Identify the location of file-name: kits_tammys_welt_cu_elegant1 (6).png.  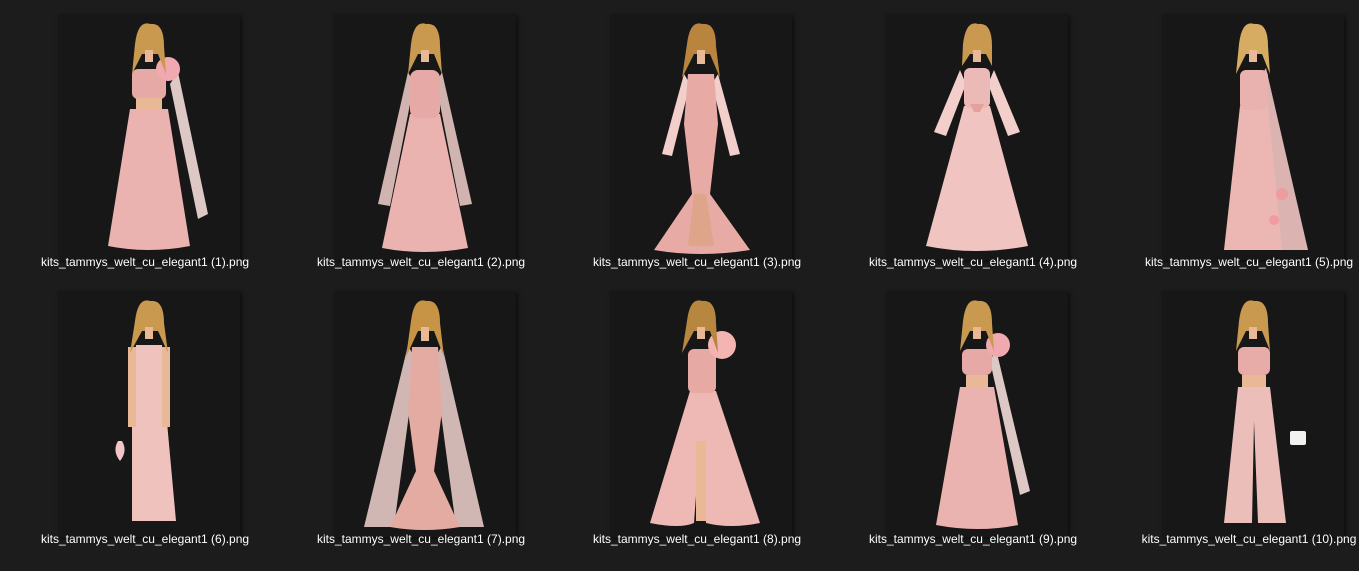
(145, 539).